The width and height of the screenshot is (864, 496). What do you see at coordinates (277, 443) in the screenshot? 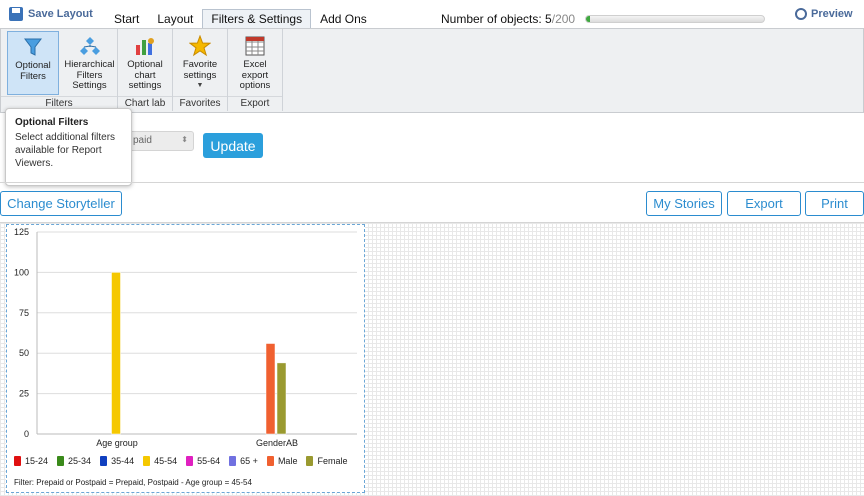
I see `x-tick-label: GenderAB` at bounding box center [277, 443].